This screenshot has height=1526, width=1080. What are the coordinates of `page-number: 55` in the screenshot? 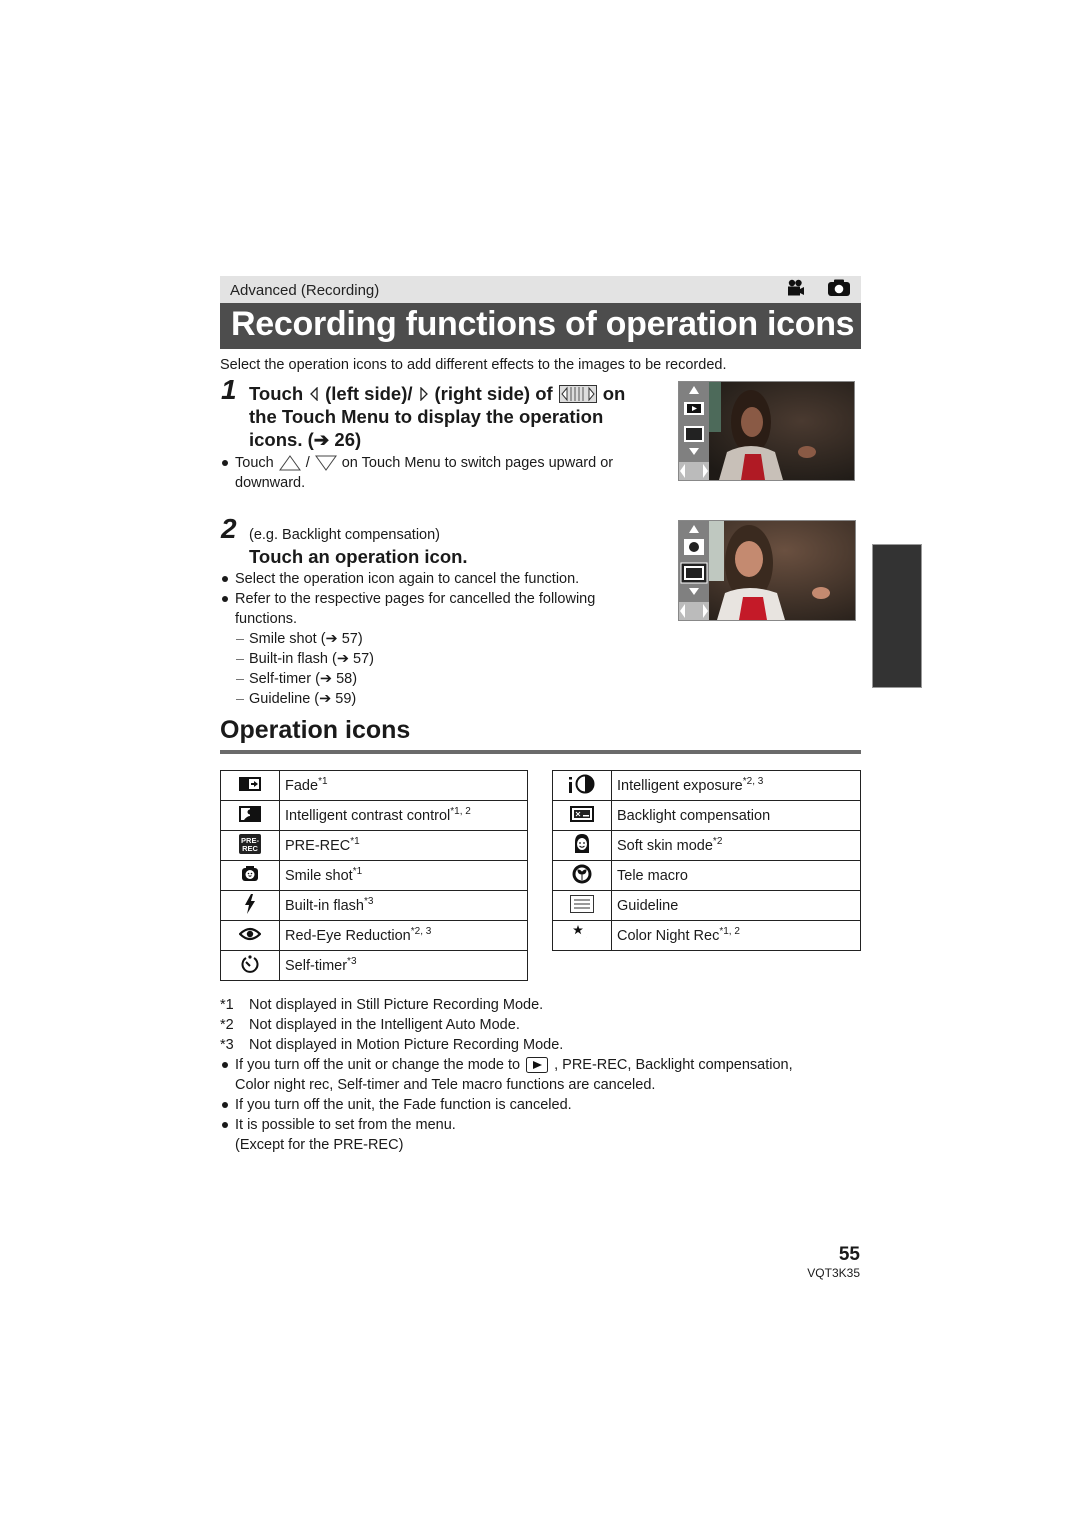 It's located at (849, 1254).